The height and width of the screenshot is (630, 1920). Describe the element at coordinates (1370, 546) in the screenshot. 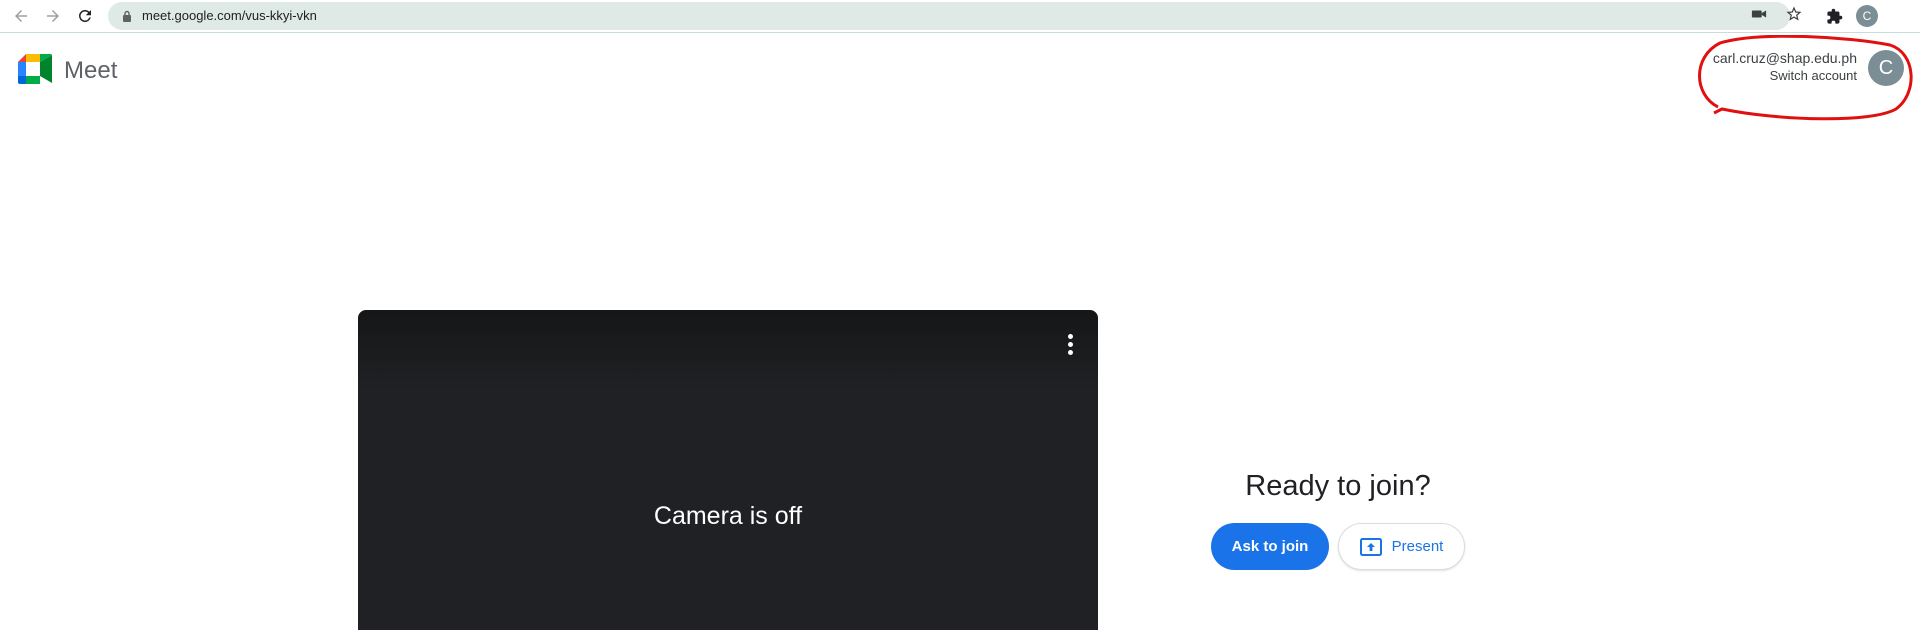

I see `present-screen-icon` at that location.